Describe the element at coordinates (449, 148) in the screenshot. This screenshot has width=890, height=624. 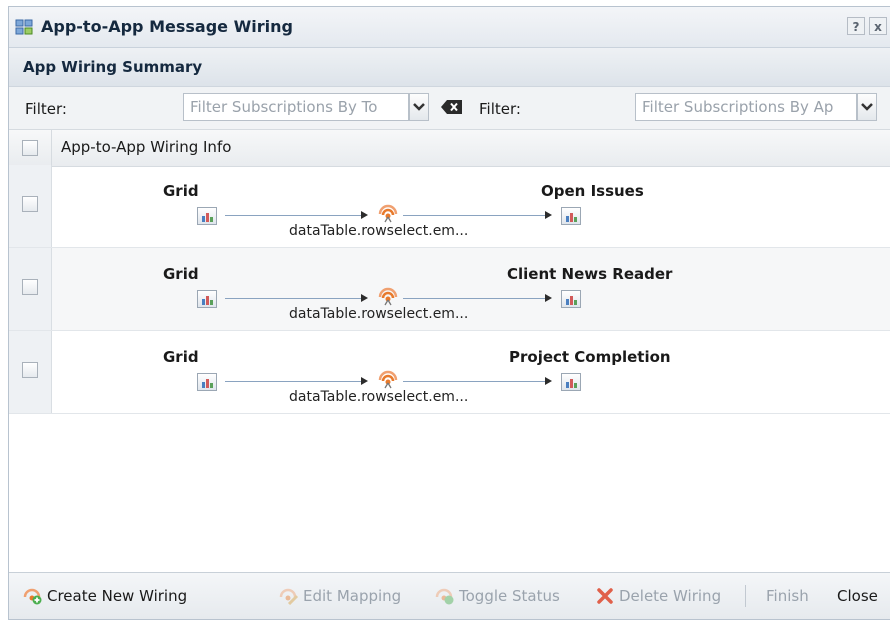
I see `table-header: App-to-App Wiring Info` at that location.